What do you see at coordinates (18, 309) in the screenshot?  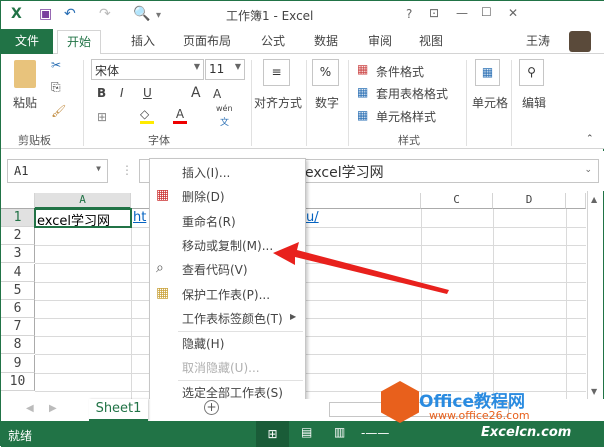 I see `row-header: 6` at bounding box center [18, 309].